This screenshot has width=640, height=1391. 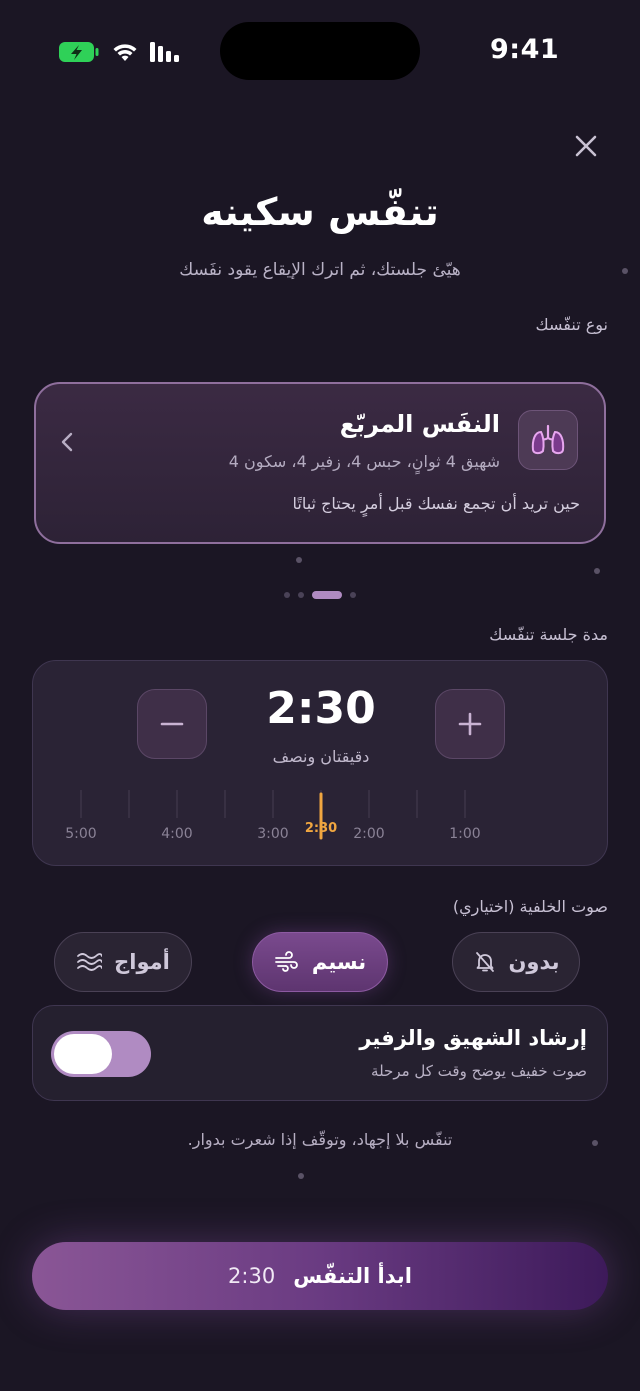 What do you see at coordinates (548, 634) in the screenshot?
I see `duration-label: مدة جلسة تنفّسك` at bounding box center [548, 634].